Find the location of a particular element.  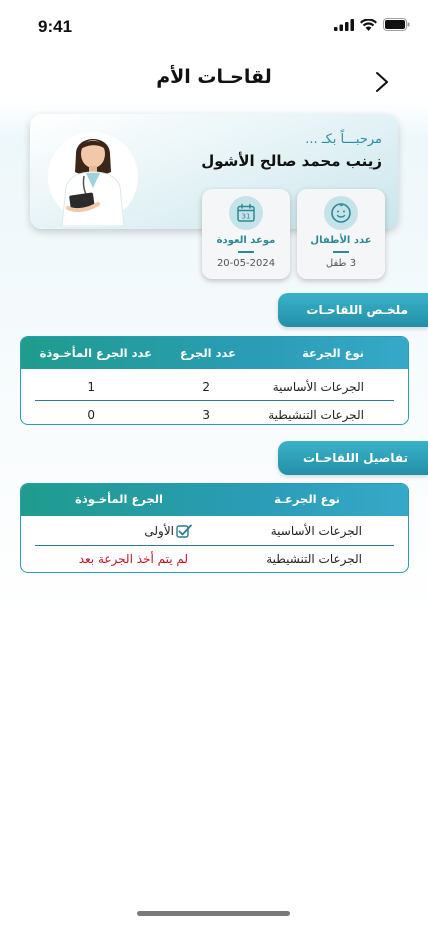

children-count-label: عدد الأطفال is located at coordinates (341, 240).